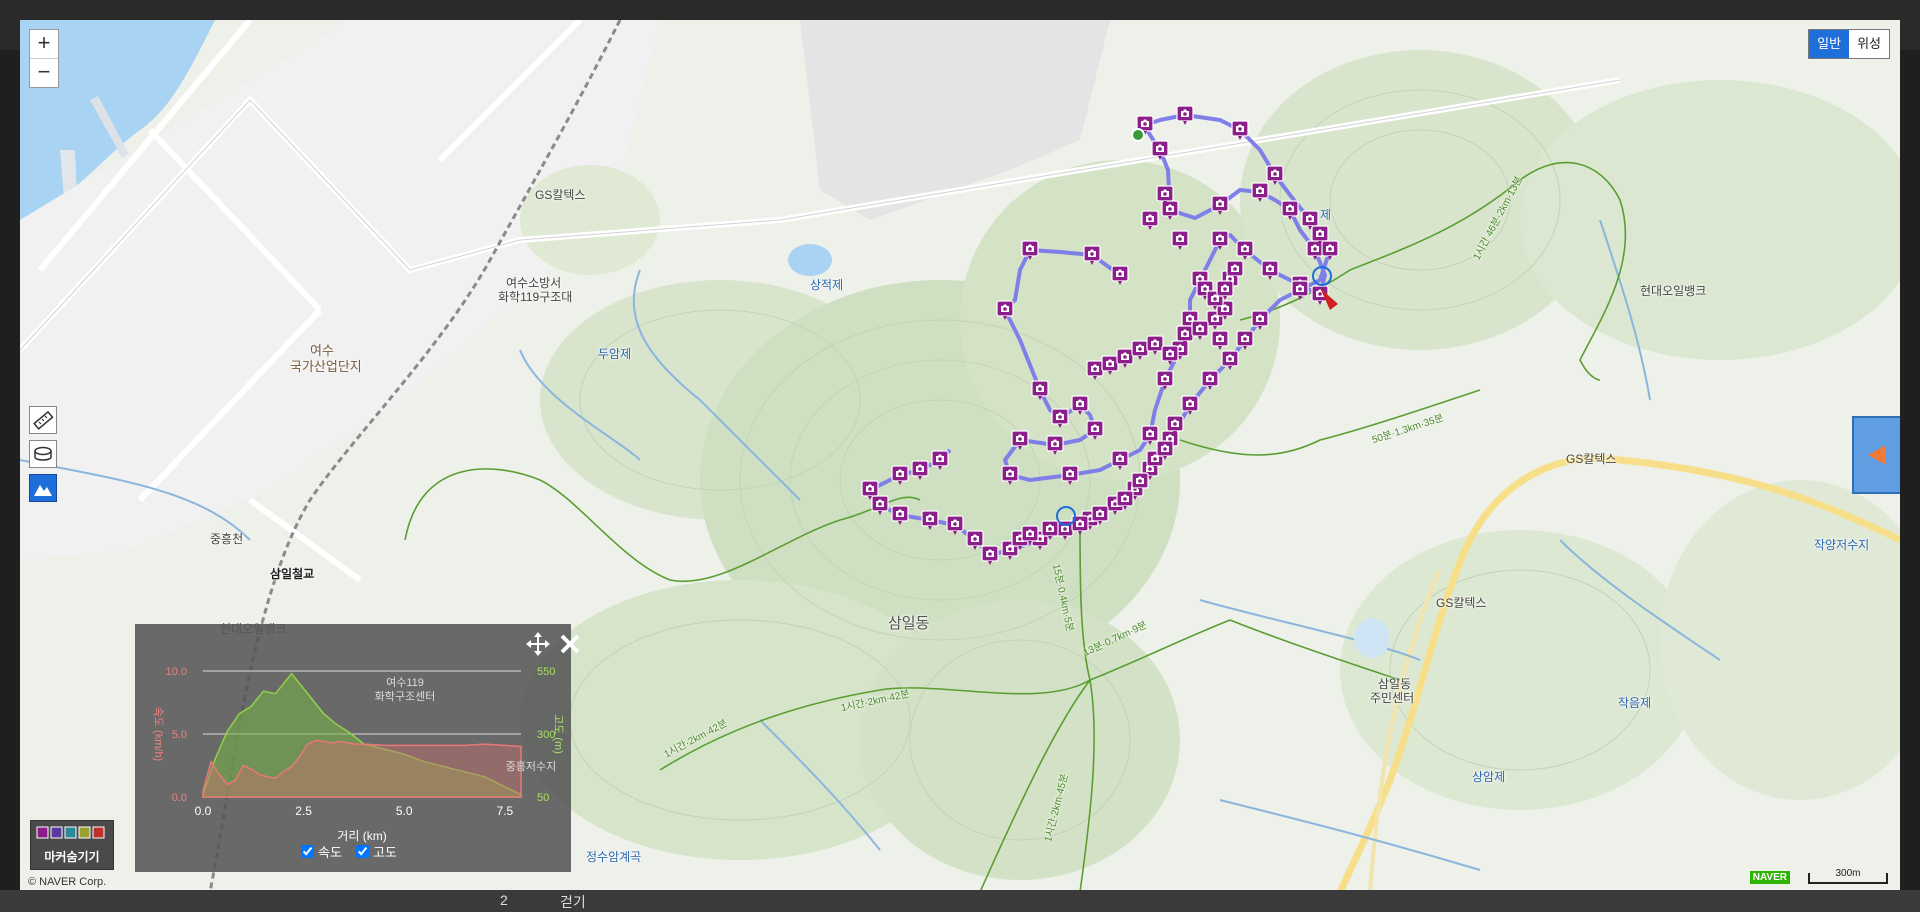 This screenshot has width=1920, height=912. What do you see at coordinates (307, 851) in the screenshot?
I see `speed-checkbox` at bounding box center [307, 851].